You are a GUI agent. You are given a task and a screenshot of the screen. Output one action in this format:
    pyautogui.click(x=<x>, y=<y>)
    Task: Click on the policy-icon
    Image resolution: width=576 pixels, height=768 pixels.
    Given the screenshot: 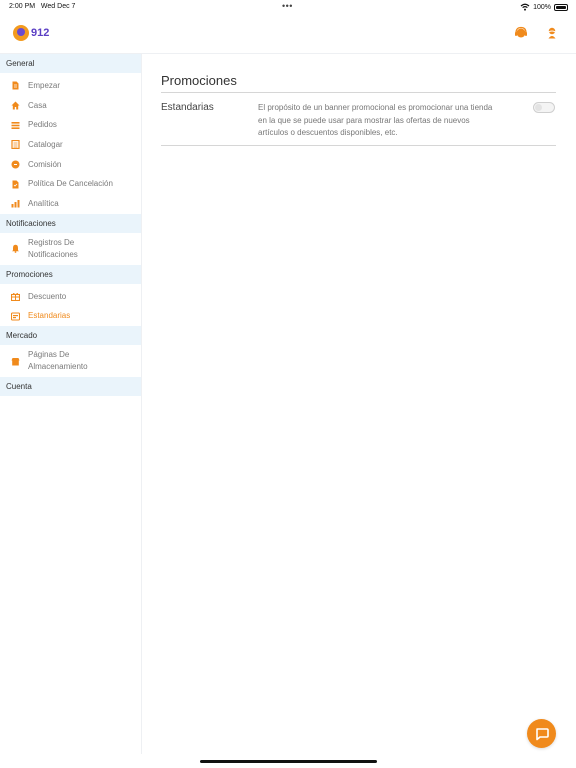 What is the action you would take?
    pyautogui.click(x=15, y=184)
    